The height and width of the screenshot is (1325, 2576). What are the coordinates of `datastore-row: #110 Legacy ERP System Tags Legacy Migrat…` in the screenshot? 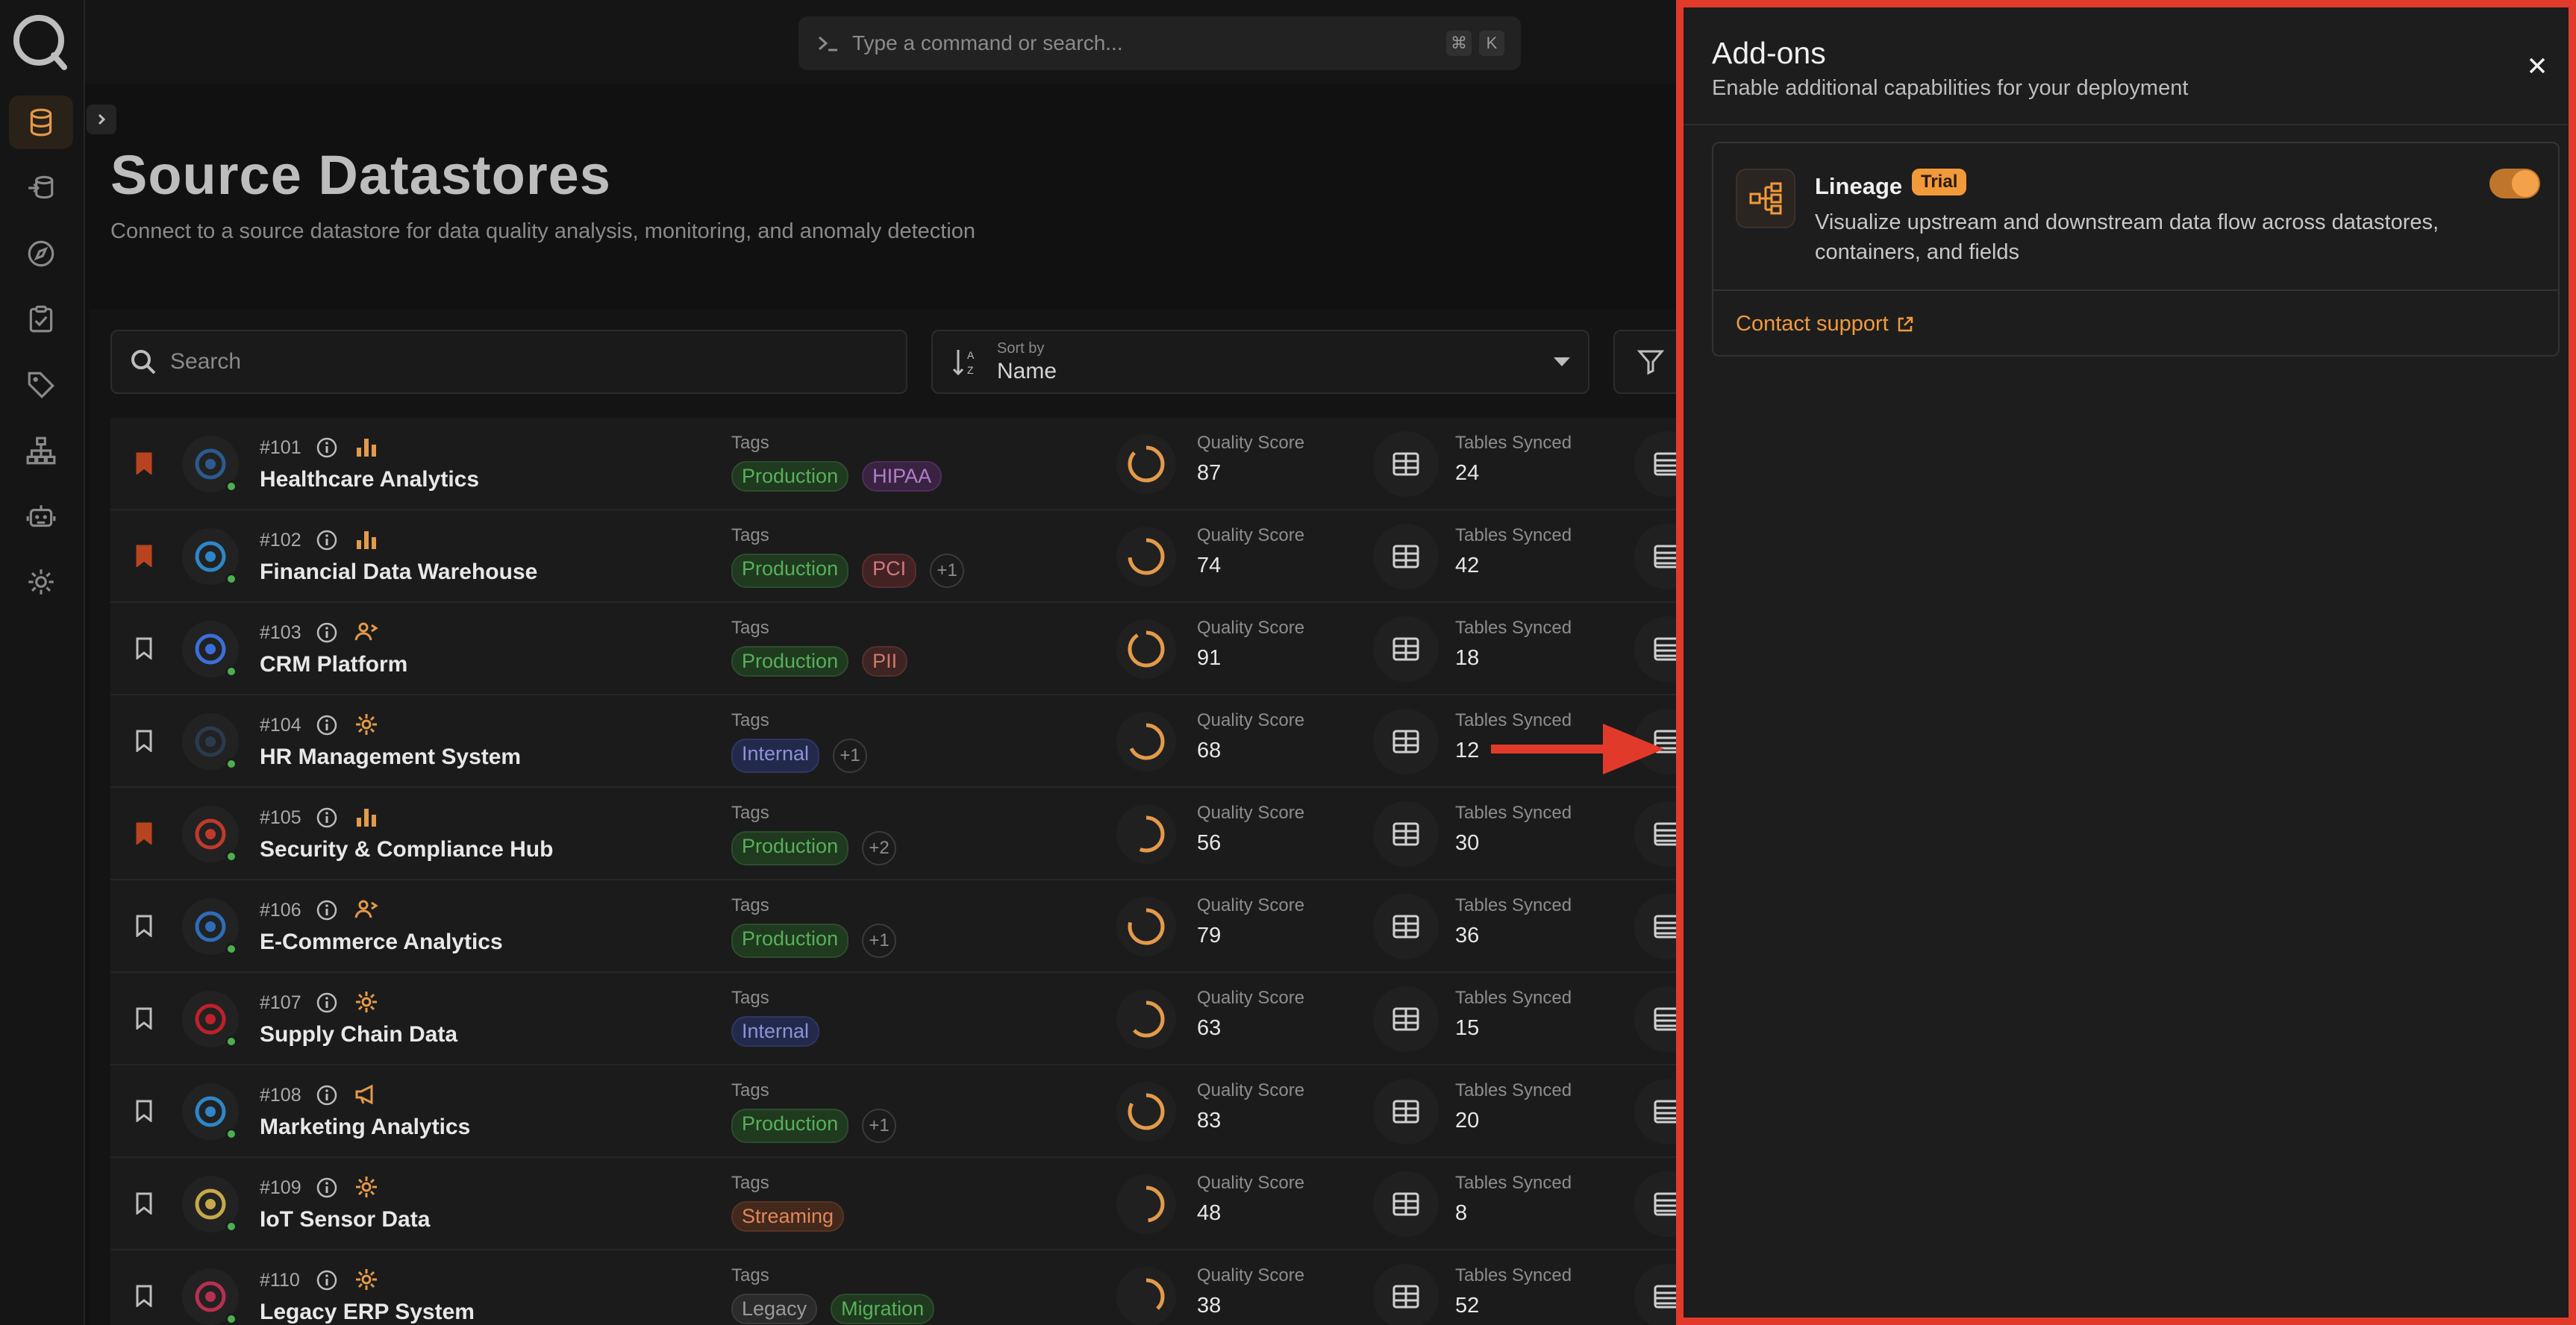 It's located at (905, 1287).